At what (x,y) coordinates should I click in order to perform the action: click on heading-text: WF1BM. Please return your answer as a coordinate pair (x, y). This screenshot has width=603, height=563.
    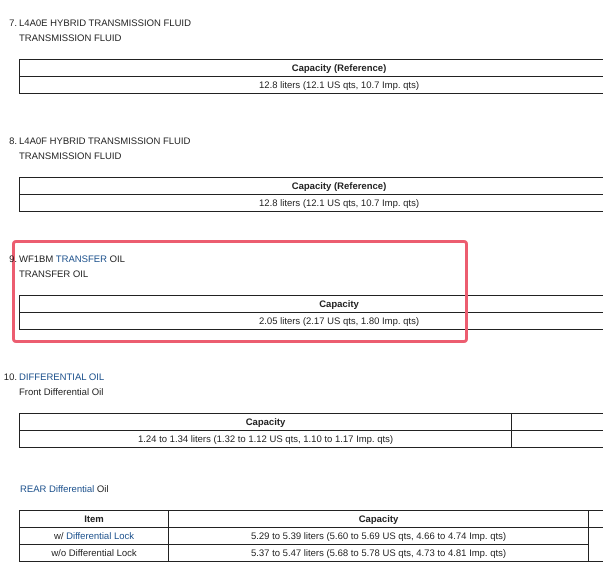
    Looking at the image, I should click on (36, 259).